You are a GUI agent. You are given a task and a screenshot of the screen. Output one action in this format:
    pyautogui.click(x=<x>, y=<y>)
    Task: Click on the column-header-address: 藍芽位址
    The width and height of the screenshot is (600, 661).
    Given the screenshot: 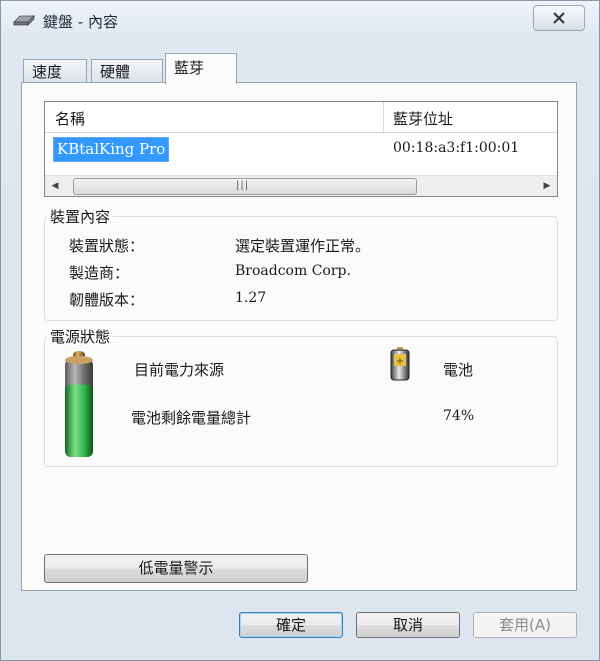 What is the action you would take?
    pyautogui.click(x=423, y=118)
    